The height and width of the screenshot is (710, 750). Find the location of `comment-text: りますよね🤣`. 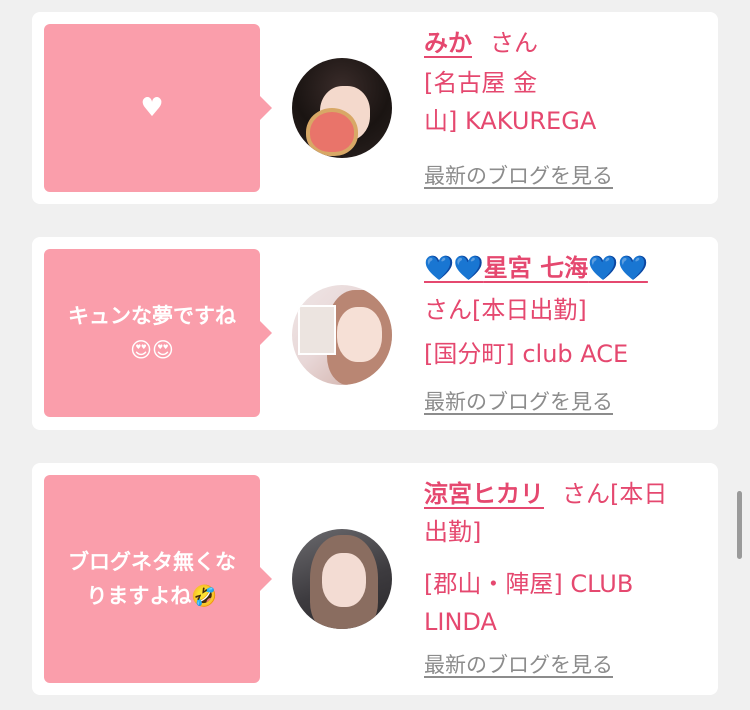

comment-text: りますよね🤣 is located at coordinates (152, 596).